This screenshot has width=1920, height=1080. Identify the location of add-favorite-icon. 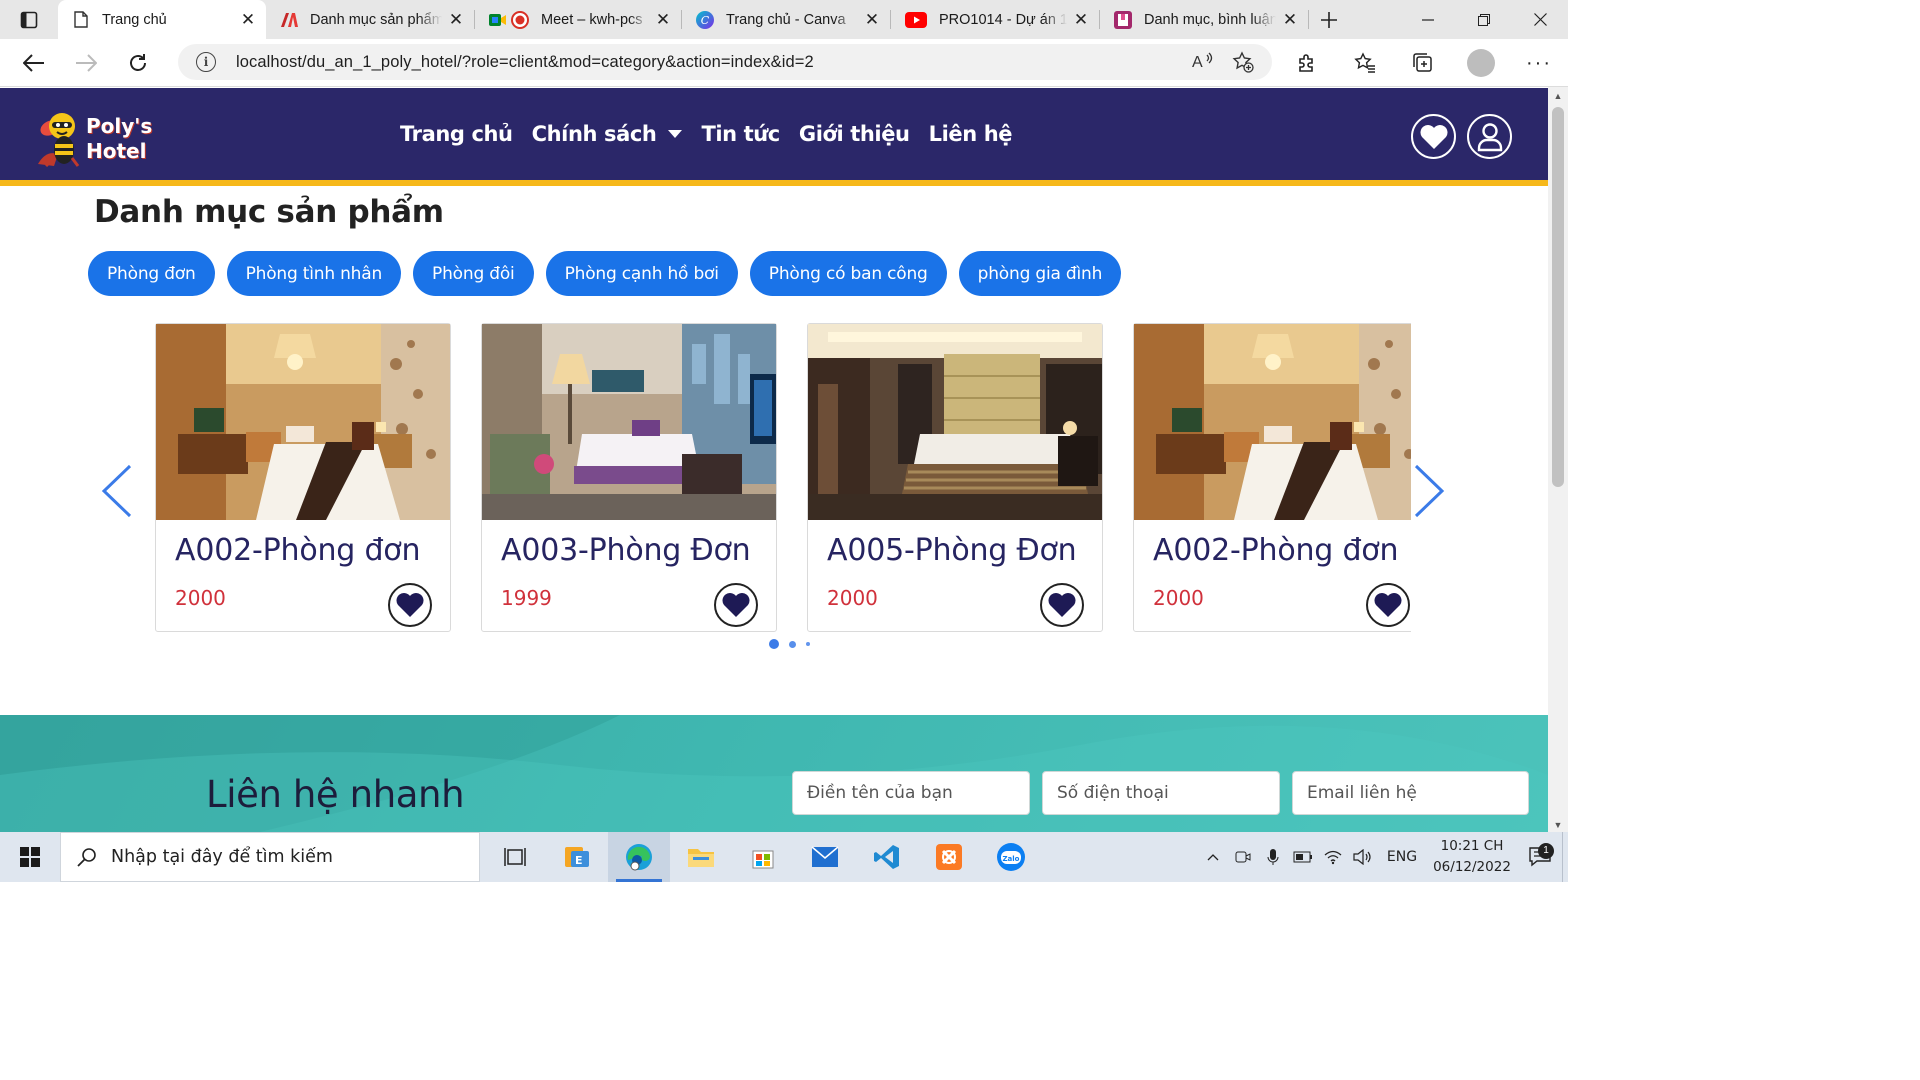
(1243, 62).